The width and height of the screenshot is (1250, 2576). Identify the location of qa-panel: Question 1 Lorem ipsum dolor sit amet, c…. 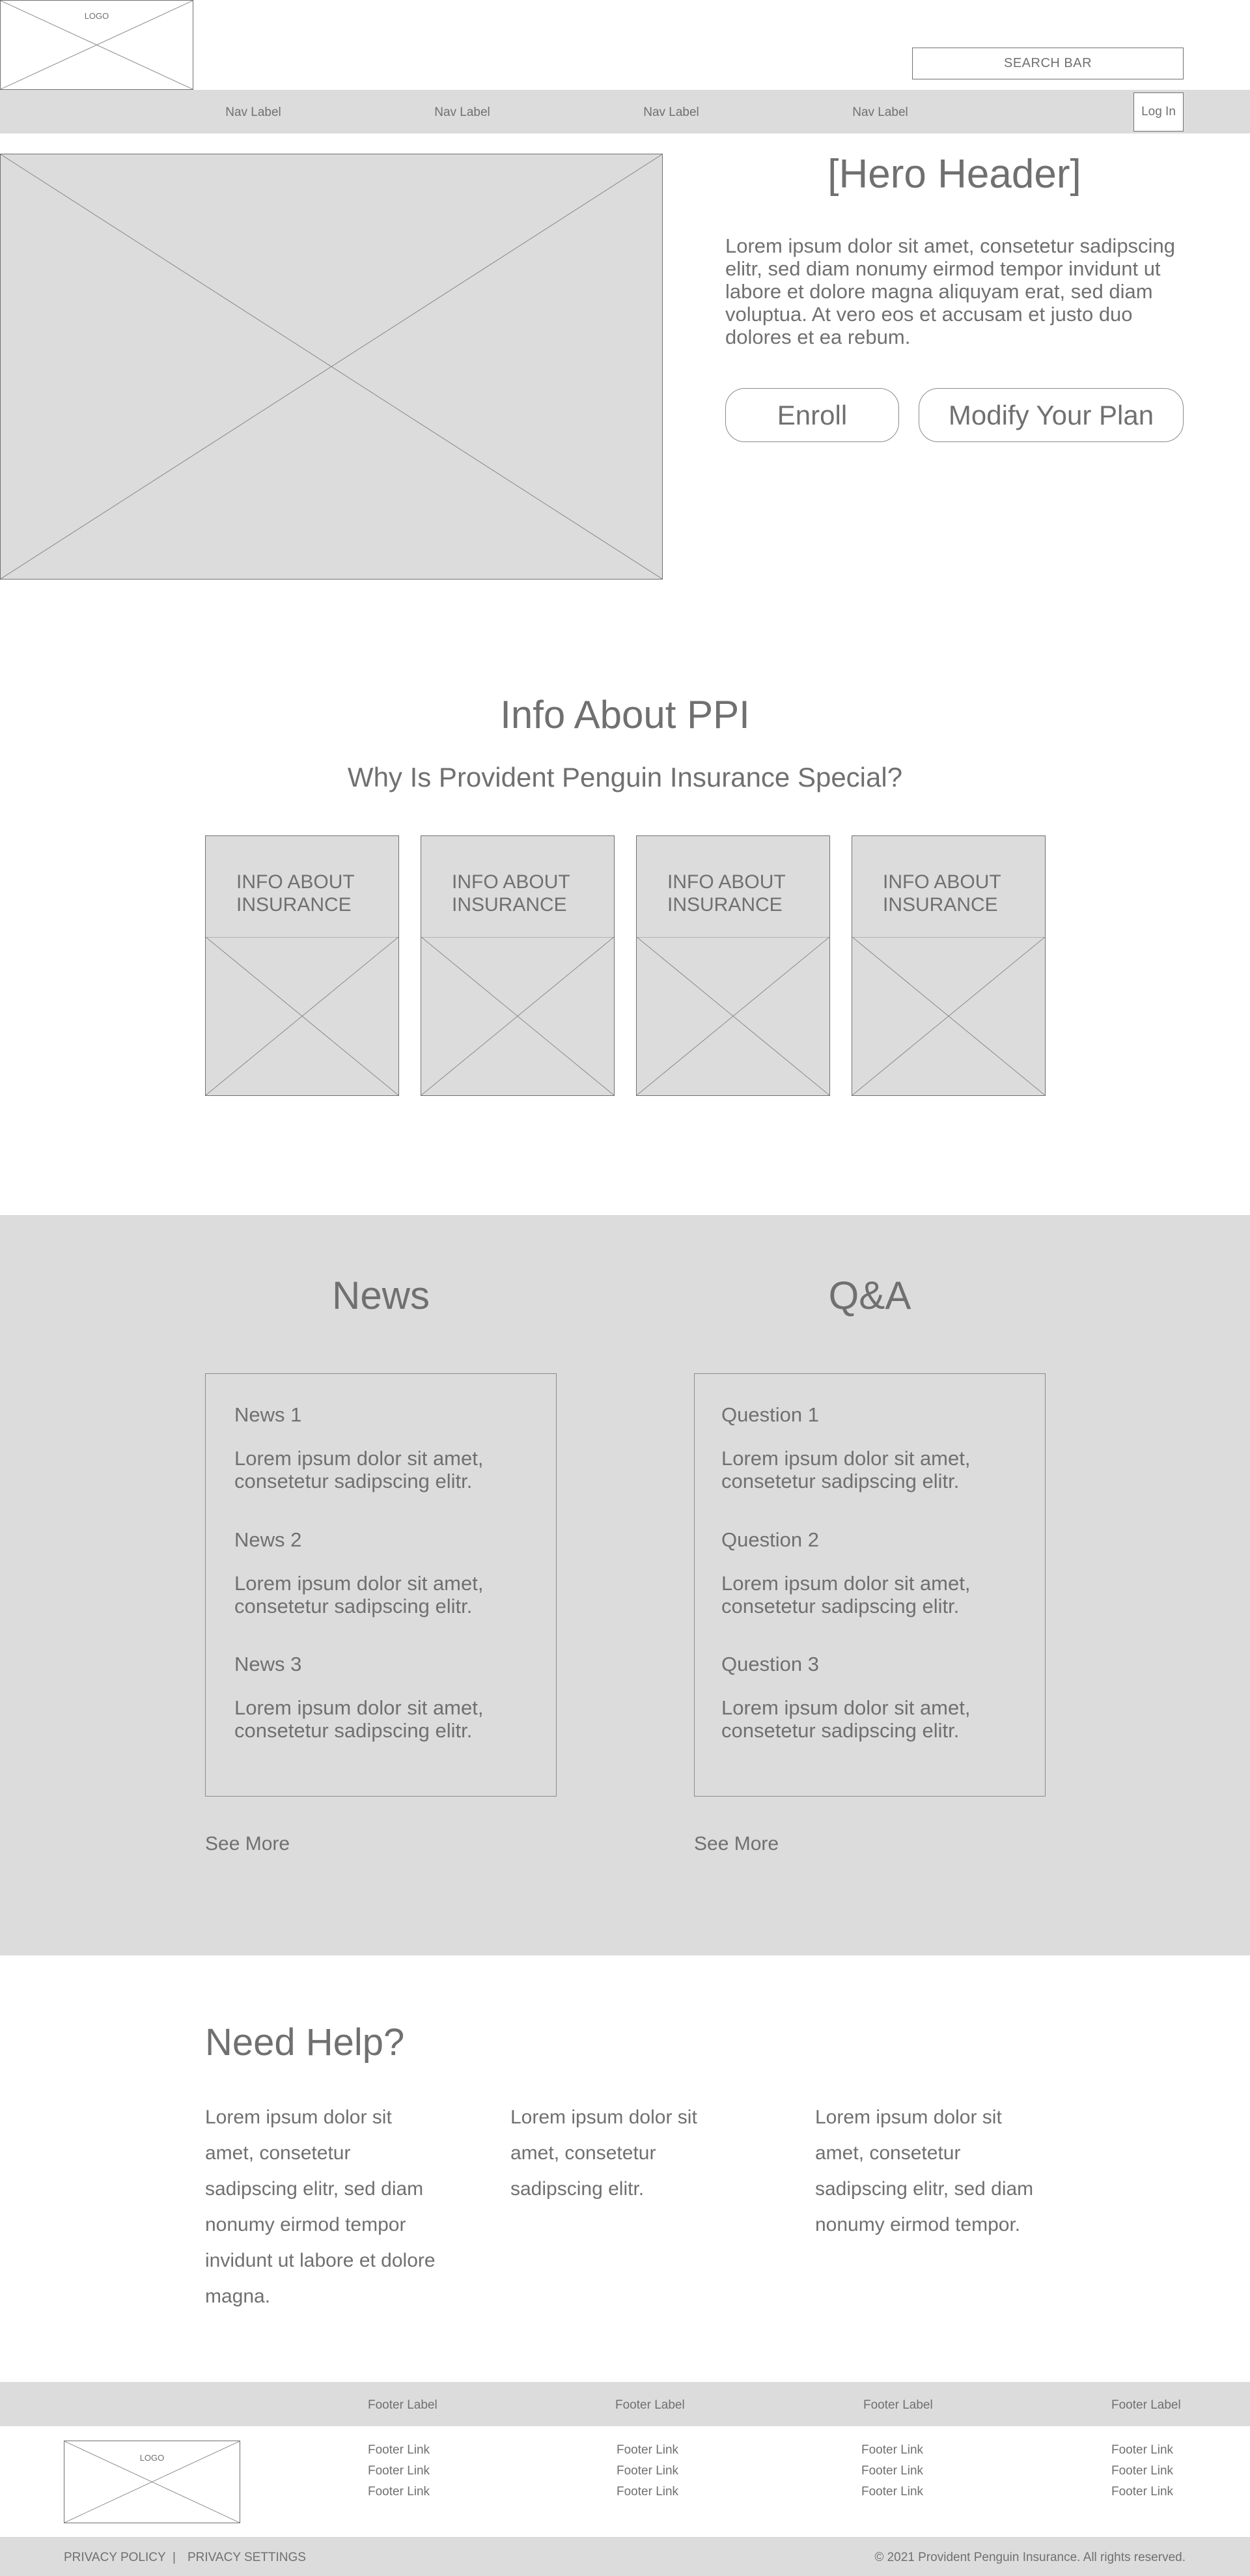
(870, 1585).